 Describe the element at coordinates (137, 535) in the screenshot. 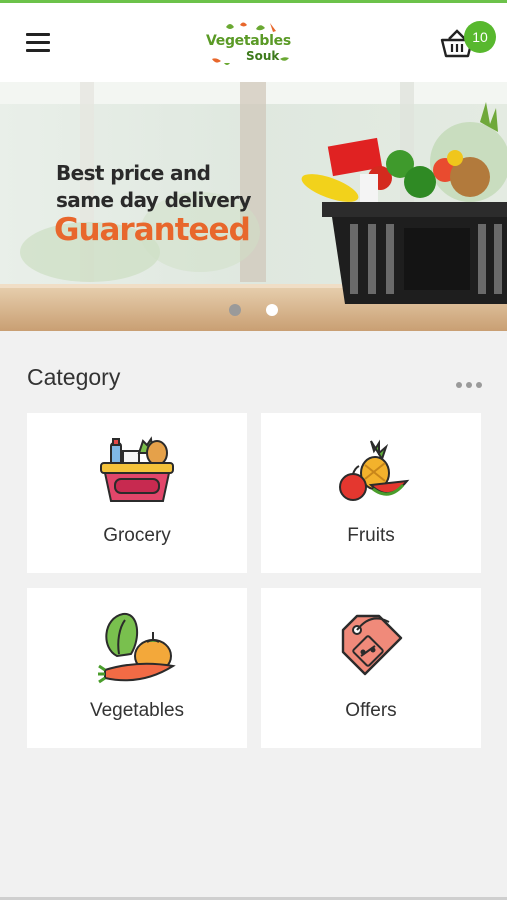

I see `category-label-grocery: Grocery` at that location.